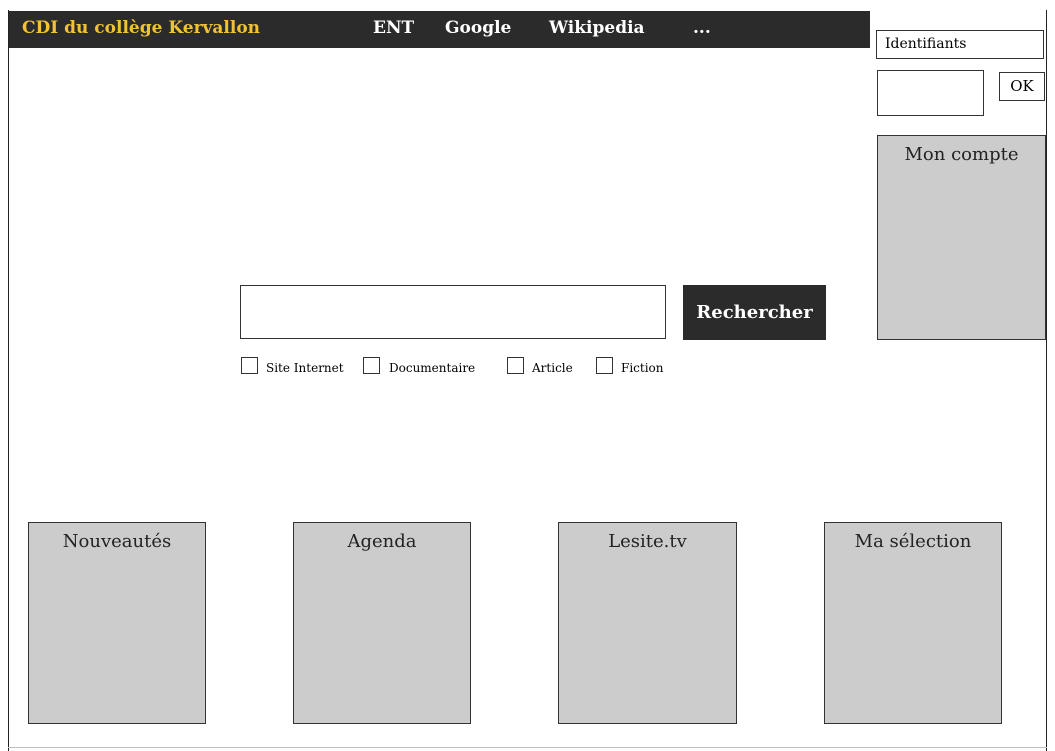  What do you see at coordinates (249, 365) in the screenshot?
I see `filter-checkbox-site-internet` at bounding box center [249, 365].